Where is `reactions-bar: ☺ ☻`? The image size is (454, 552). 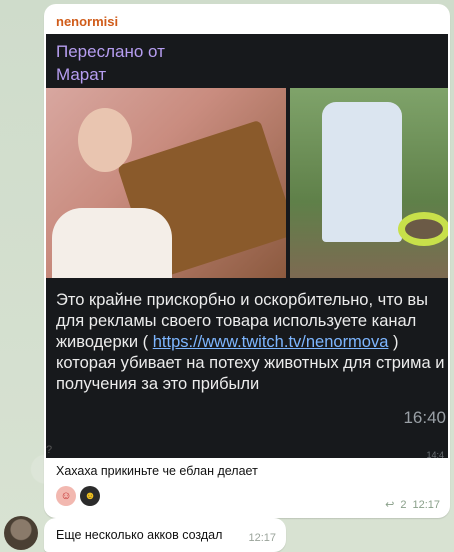
reactions-bar: ☺ ☻ is located at coordinates (78, 496).